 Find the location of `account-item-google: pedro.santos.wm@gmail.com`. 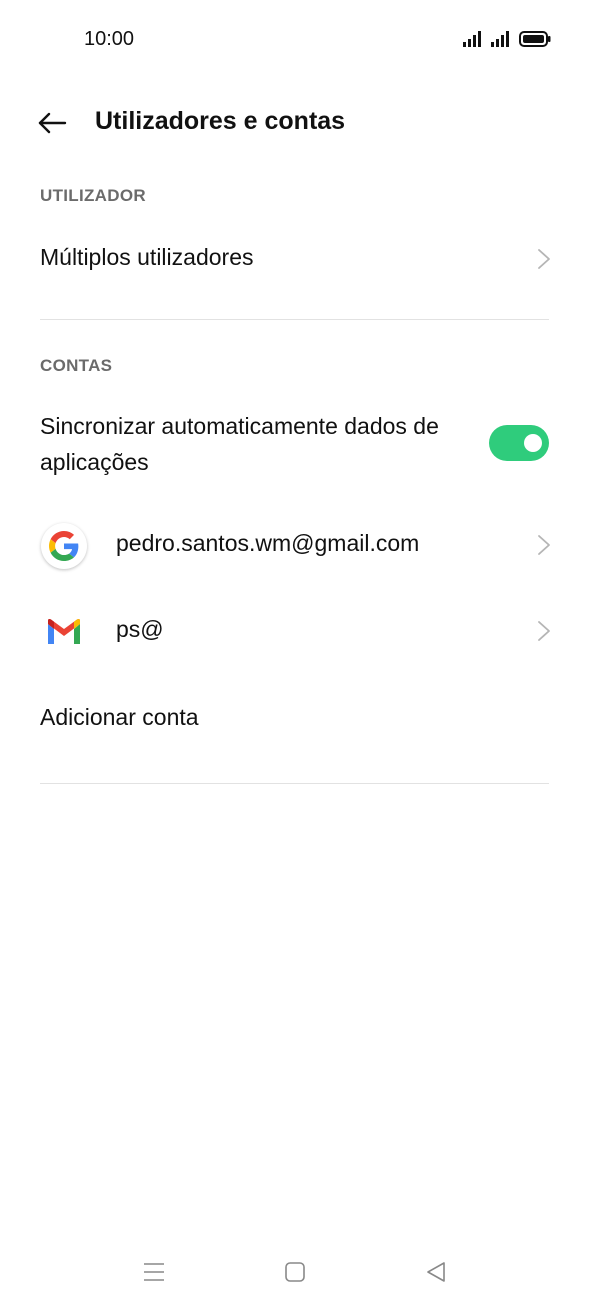

account-item-google: pedro.santos.wm@gmail.com is located at coordinates (294, 546).